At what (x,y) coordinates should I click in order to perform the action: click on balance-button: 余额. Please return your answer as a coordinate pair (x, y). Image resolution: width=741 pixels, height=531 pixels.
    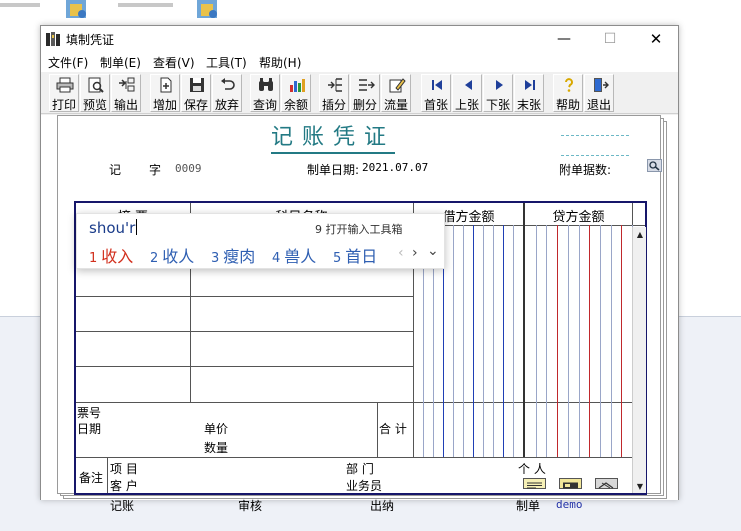
    Looking at the image, I should click on (296, 93).